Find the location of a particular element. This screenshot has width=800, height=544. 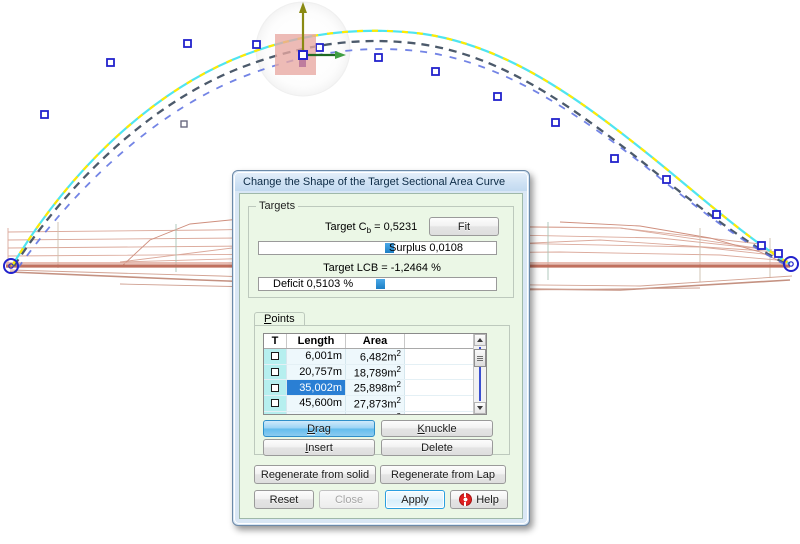

scroll-down-button is located at coordinates (480, 408).